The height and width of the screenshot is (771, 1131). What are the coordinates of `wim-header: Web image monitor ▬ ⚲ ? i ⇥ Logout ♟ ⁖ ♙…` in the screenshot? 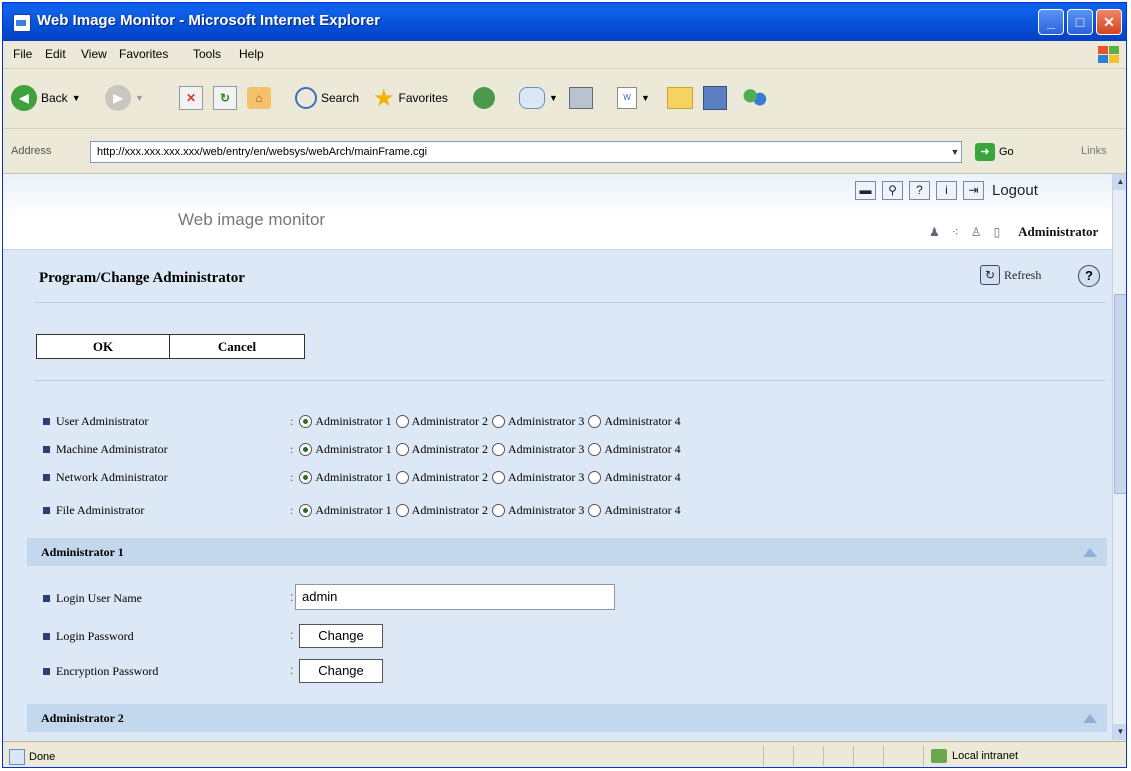 It's located at (557, 212).